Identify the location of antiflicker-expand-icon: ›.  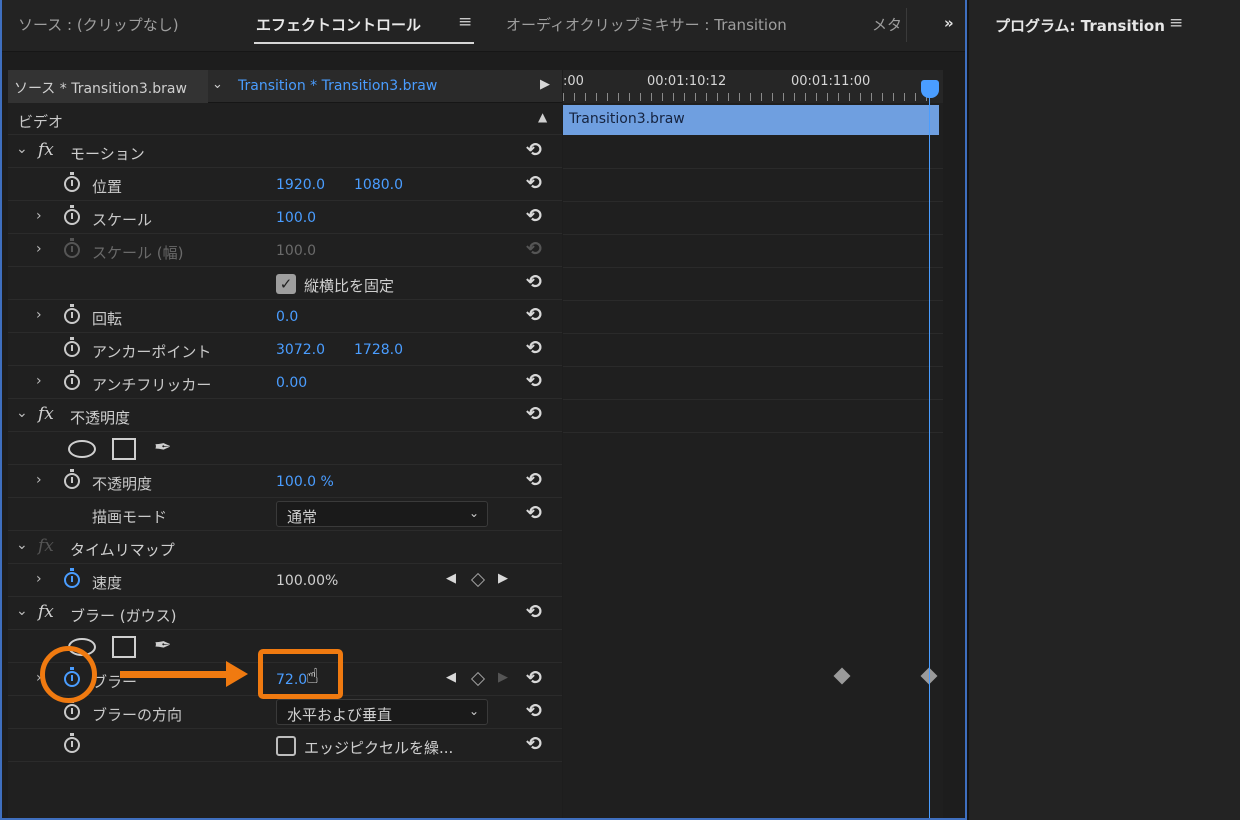
(39, 381).